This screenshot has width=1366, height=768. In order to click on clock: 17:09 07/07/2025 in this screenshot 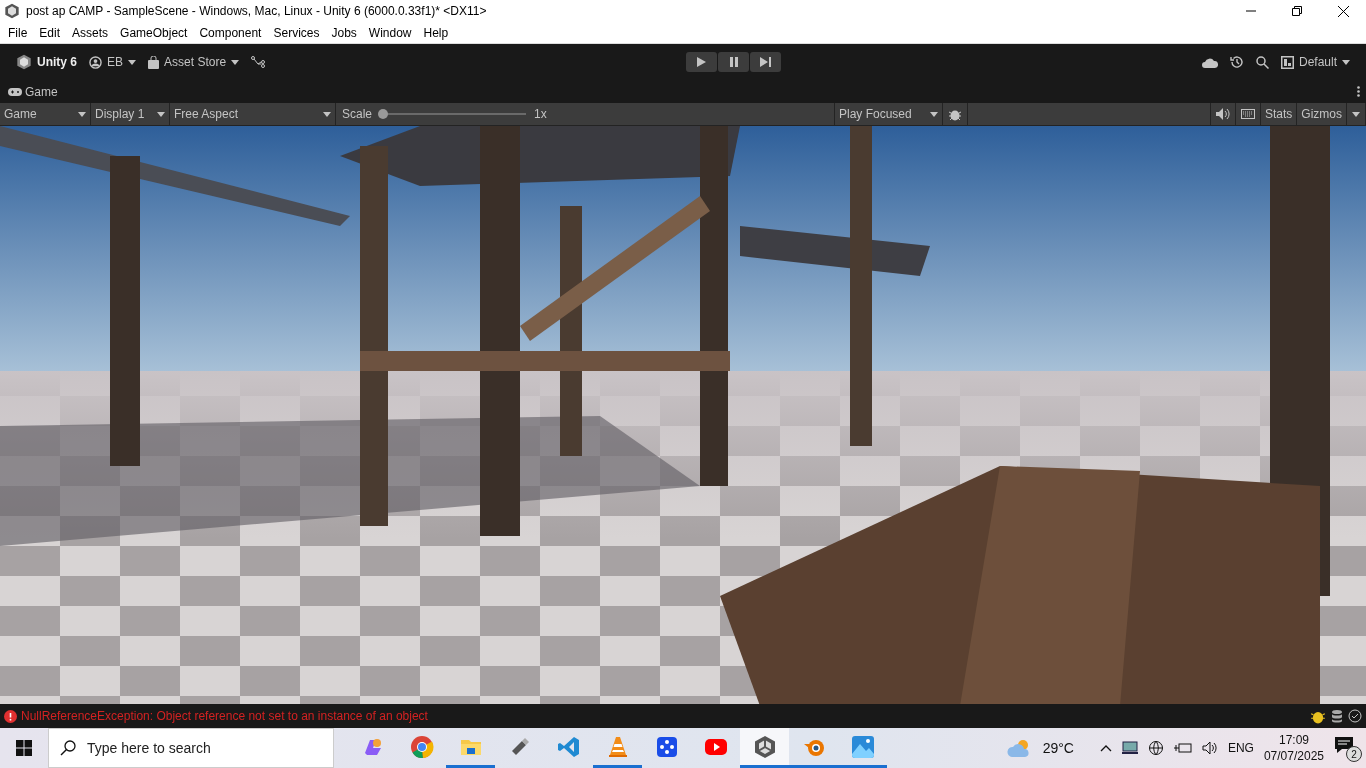, I will do `click(1293, 748)`.